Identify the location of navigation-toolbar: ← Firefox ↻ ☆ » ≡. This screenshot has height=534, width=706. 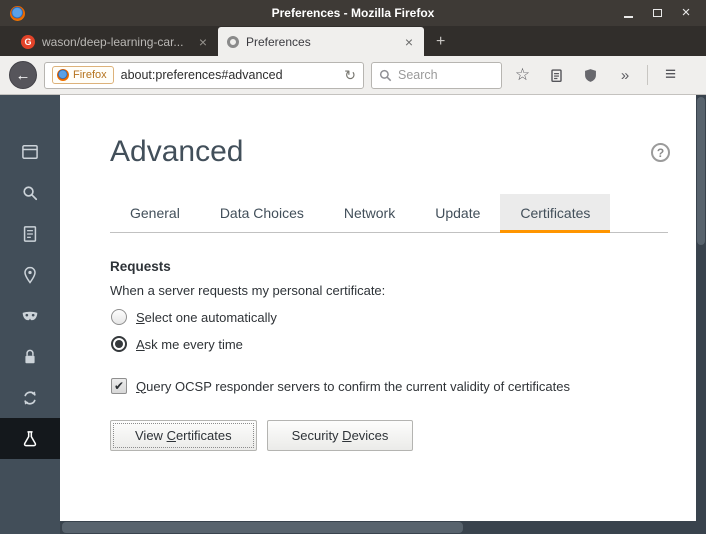
(353, 75).